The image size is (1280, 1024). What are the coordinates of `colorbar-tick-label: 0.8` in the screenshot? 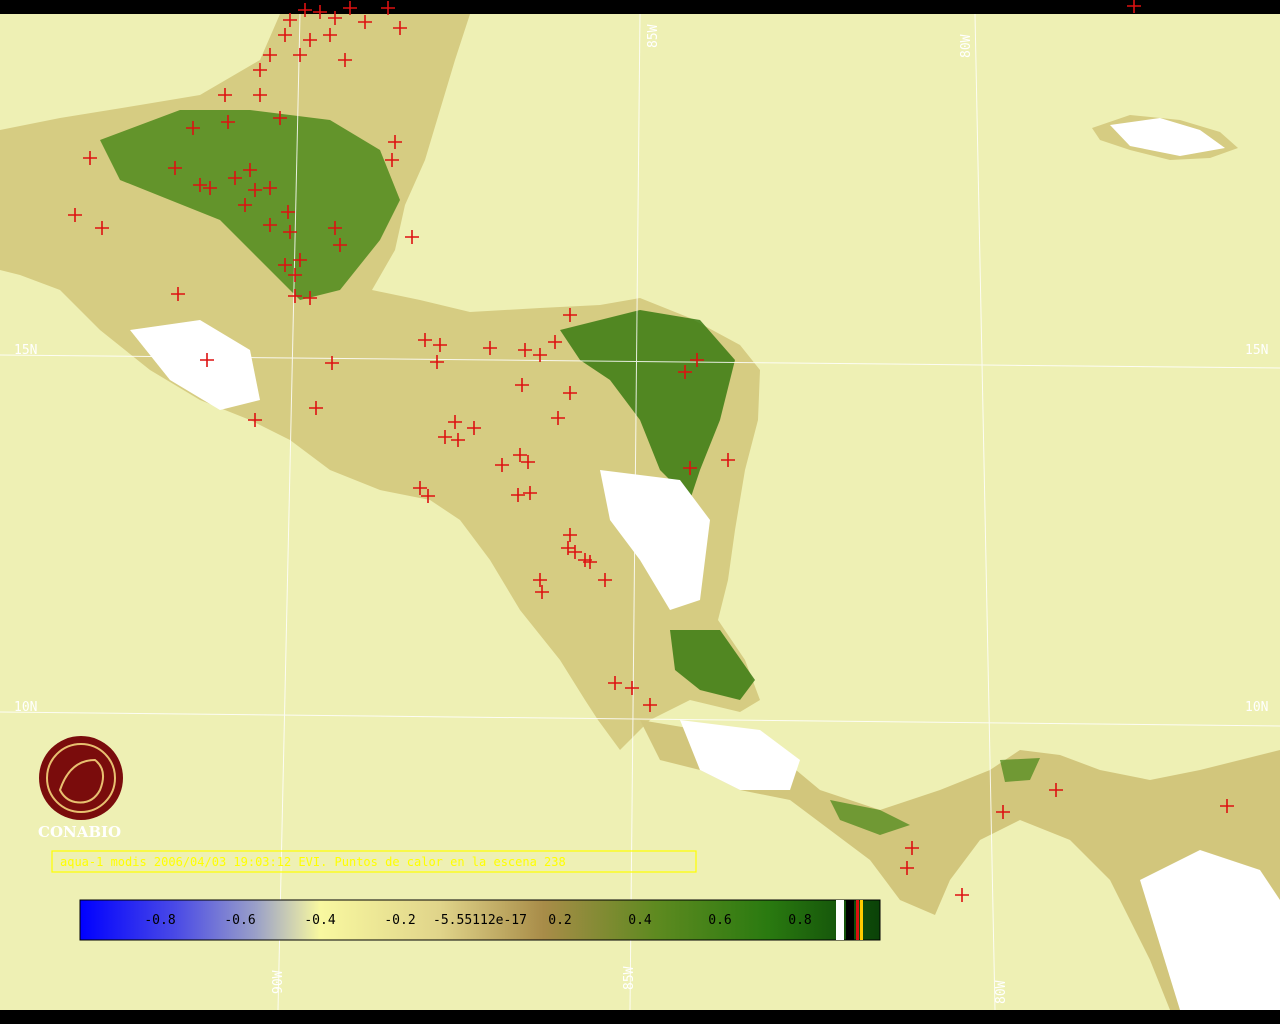 It's located at (799, 920).